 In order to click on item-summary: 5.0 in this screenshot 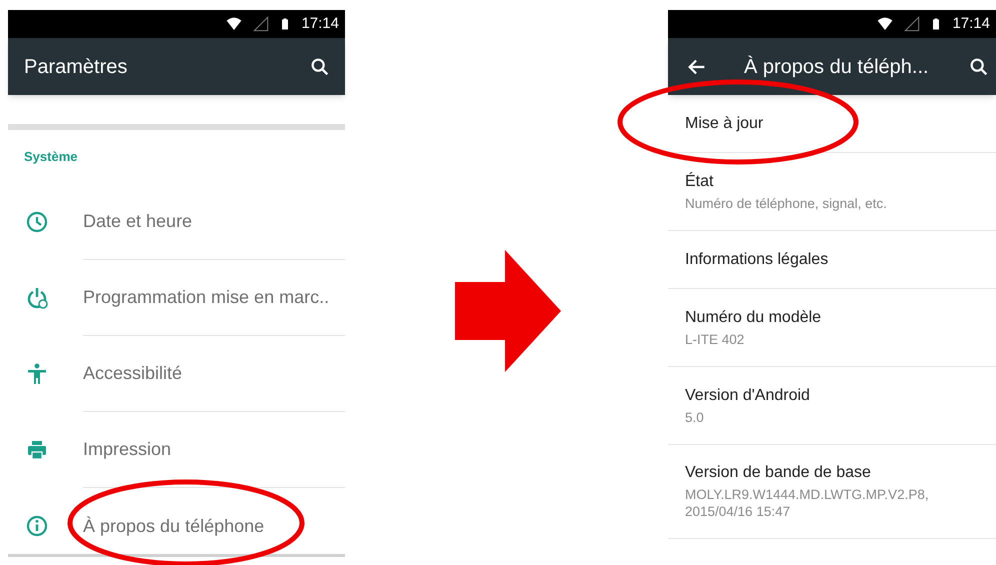, I will do `click(695, 417)`.